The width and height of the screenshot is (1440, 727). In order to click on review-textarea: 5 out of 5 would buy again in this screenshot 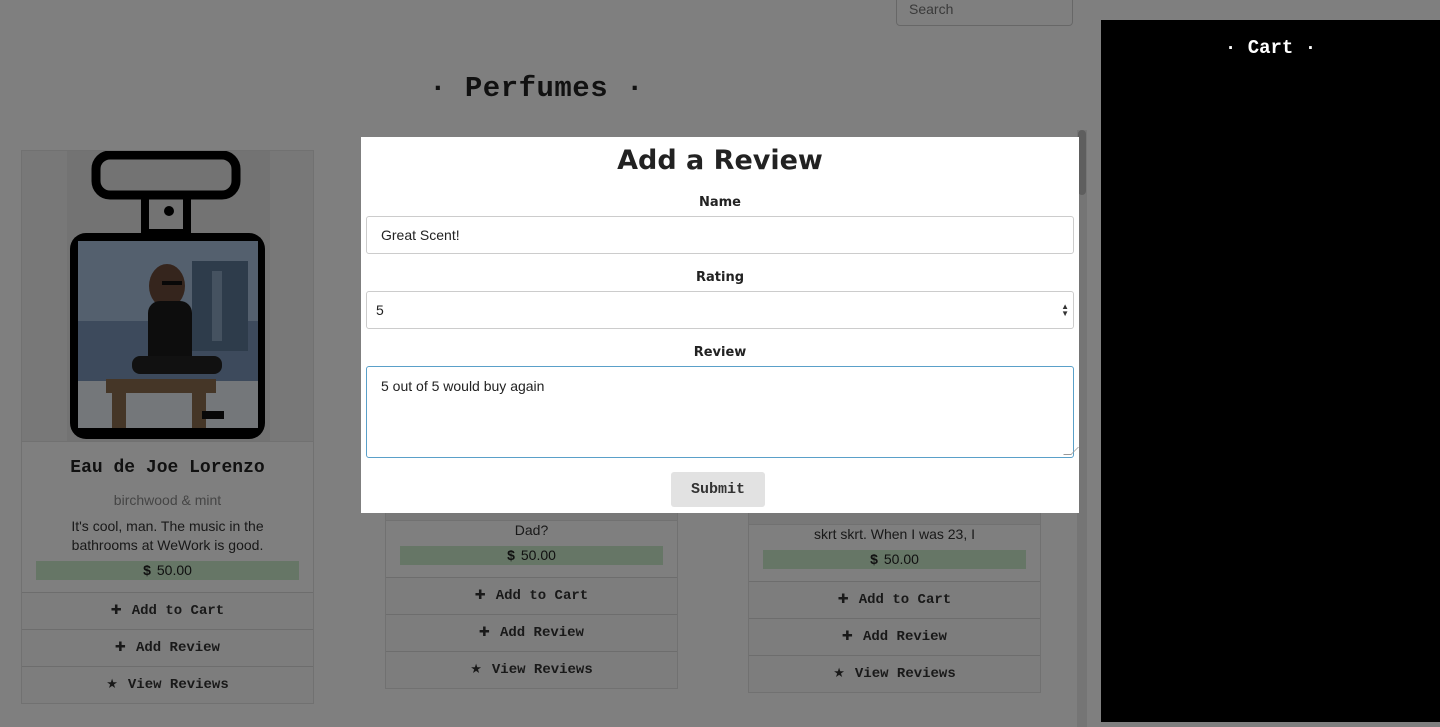, I will do `click(722, 412)`.